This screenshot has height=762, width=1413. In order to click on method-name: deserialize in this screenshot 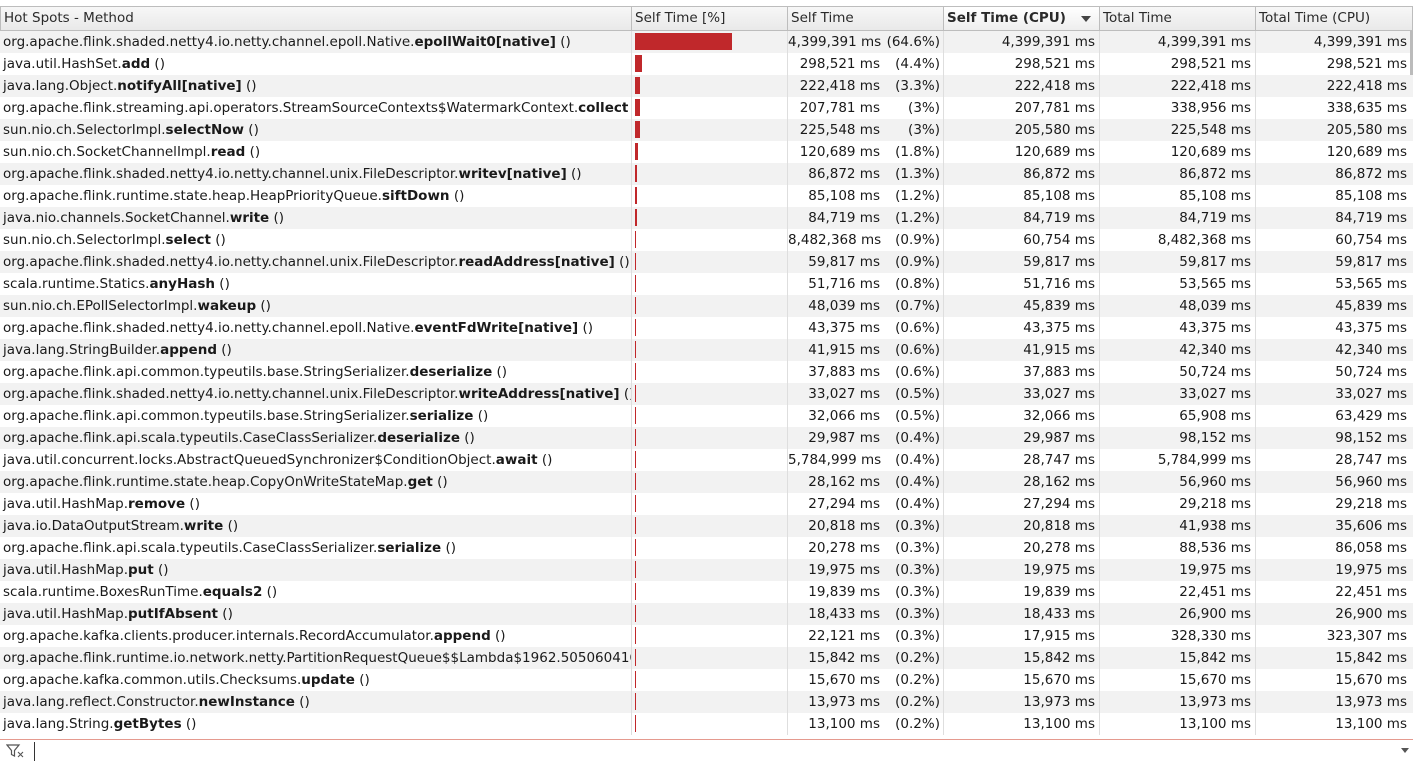, I will do `click(451, 372)`.